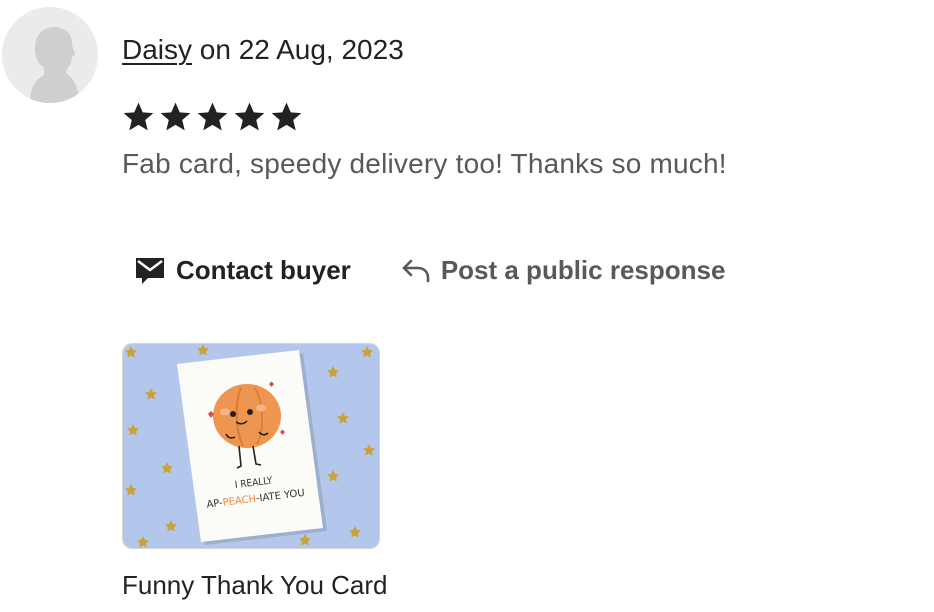  I want to click on buyer-avatar, so click(50, 55).